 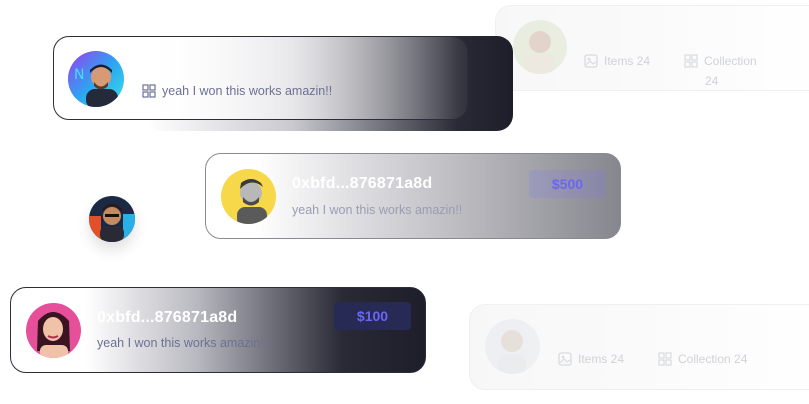 What do you see at coordinates (652, 48) in the screenshot?
I see `collection-card-top-right: Items 24 Collection 24` at bounding box center [652, 48].